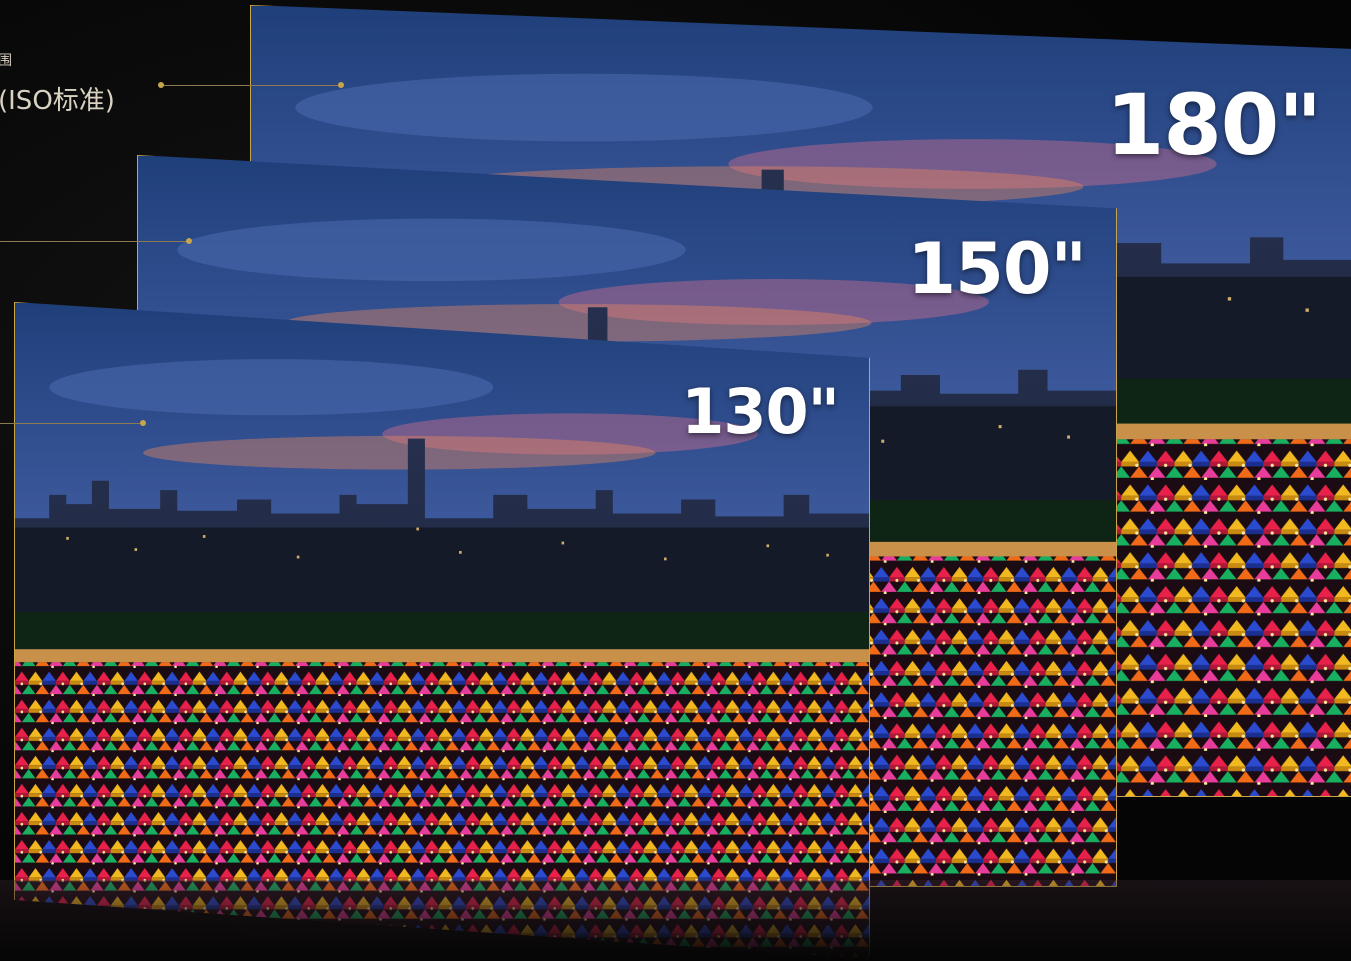  I want to click on callout-iso-standard: (ISO标准), so click(57, 101).